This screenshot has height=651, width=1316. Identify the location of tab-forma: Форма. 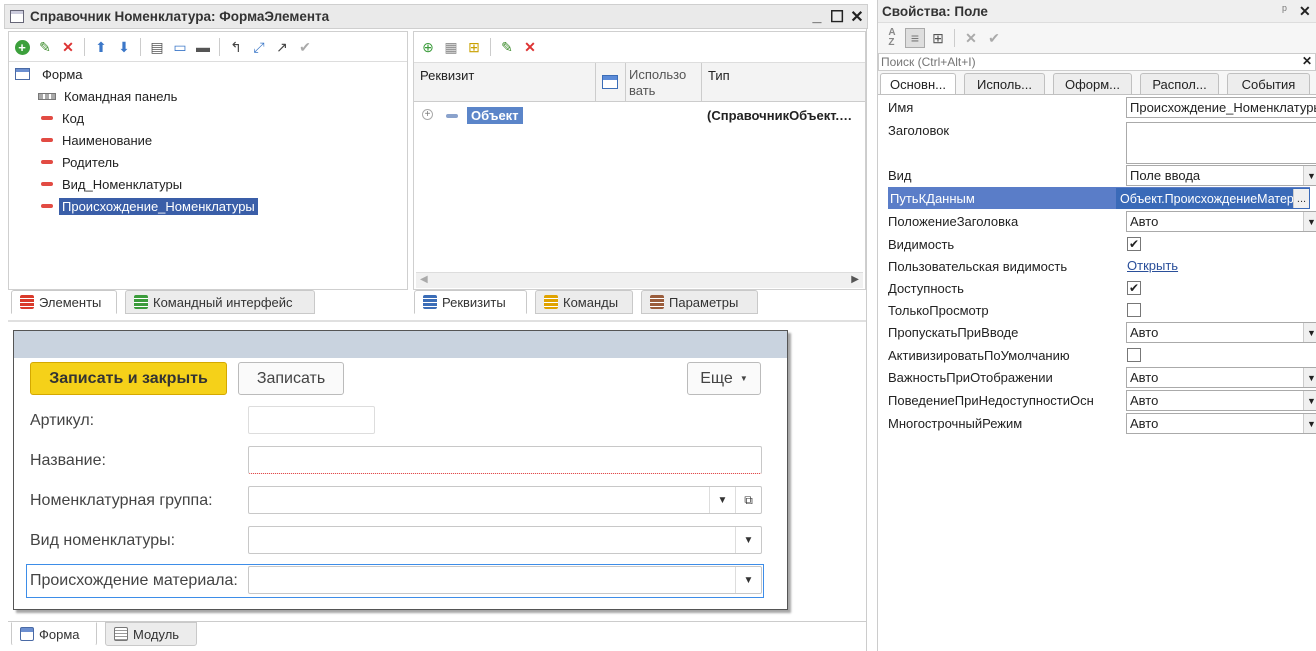
(54, 634).